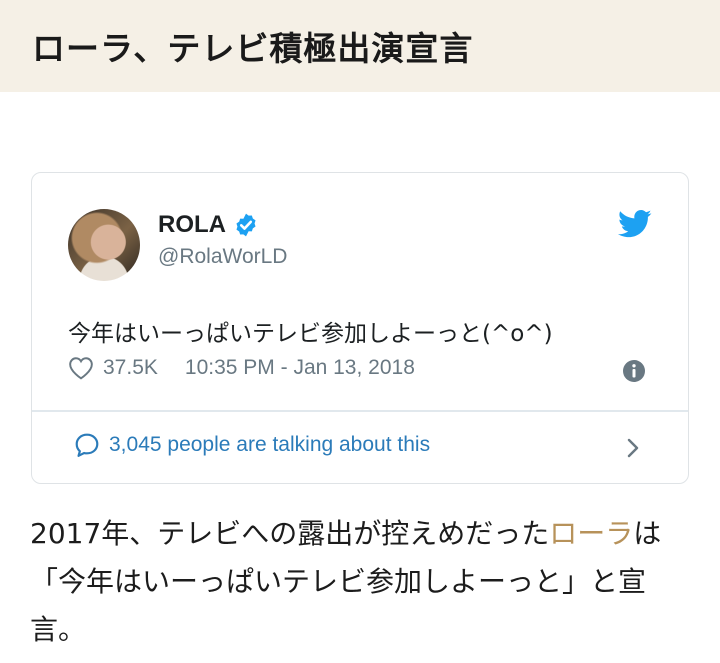  I want to click on tweet-timestamp: 10:35 PM - Jan 13, 2018, so click(300, 368).